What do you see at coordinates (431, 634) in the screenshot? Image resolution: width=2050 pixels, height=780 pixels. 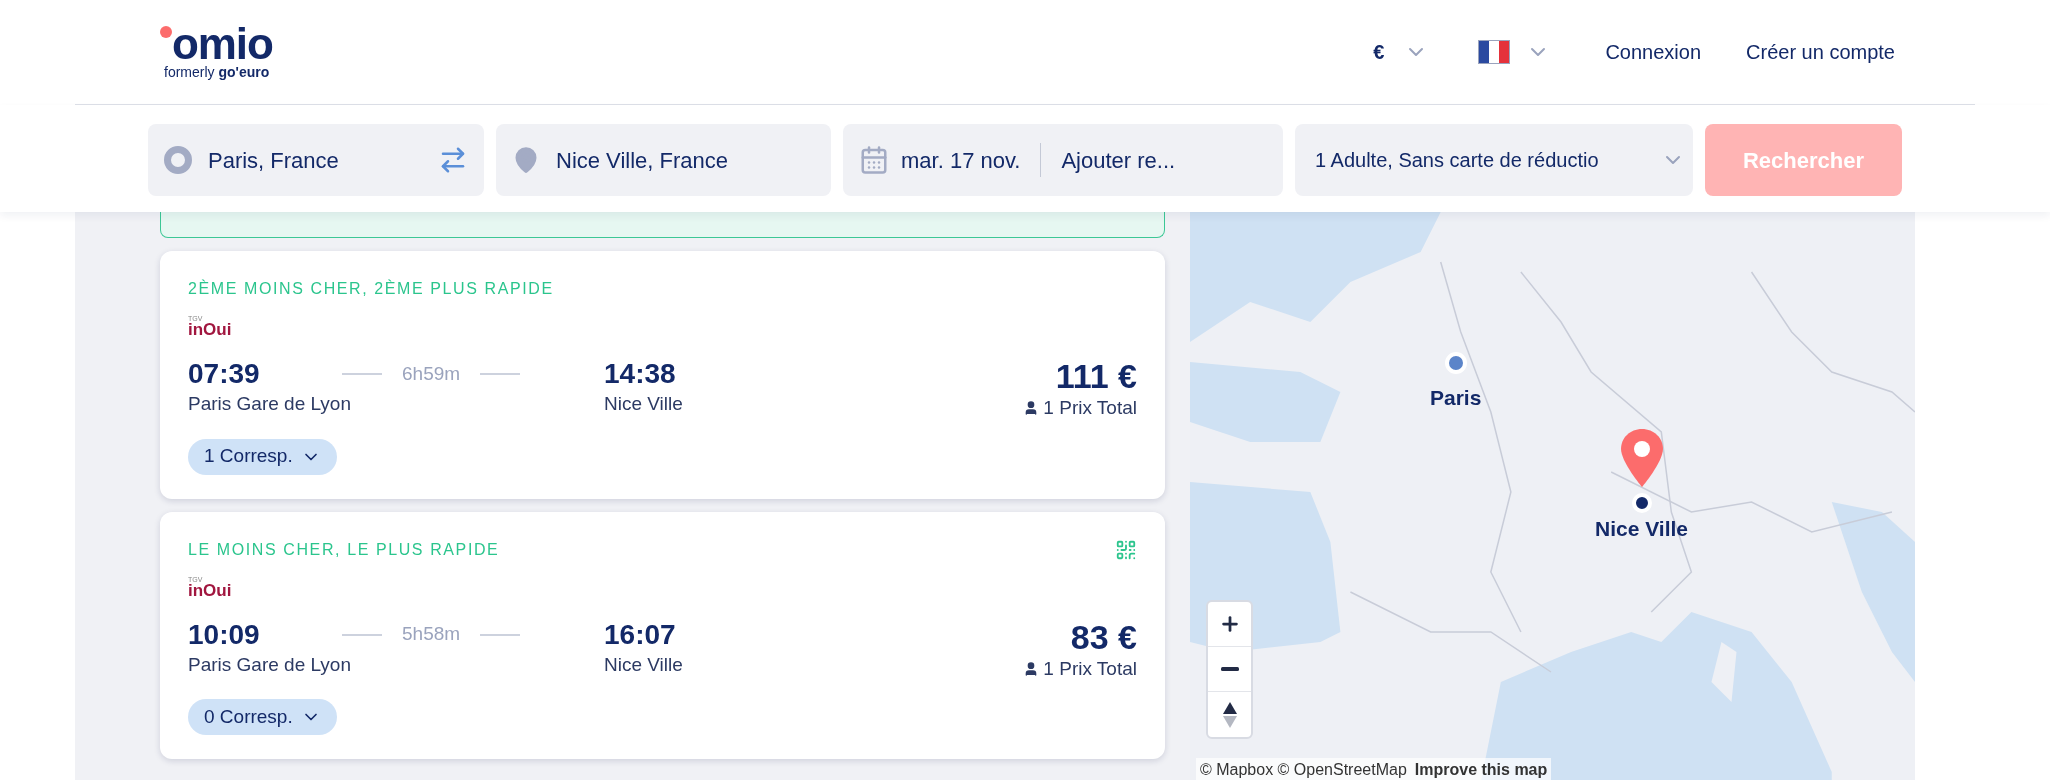 I see `trip-duration: 5h58m` at bounding box center [431, 634].